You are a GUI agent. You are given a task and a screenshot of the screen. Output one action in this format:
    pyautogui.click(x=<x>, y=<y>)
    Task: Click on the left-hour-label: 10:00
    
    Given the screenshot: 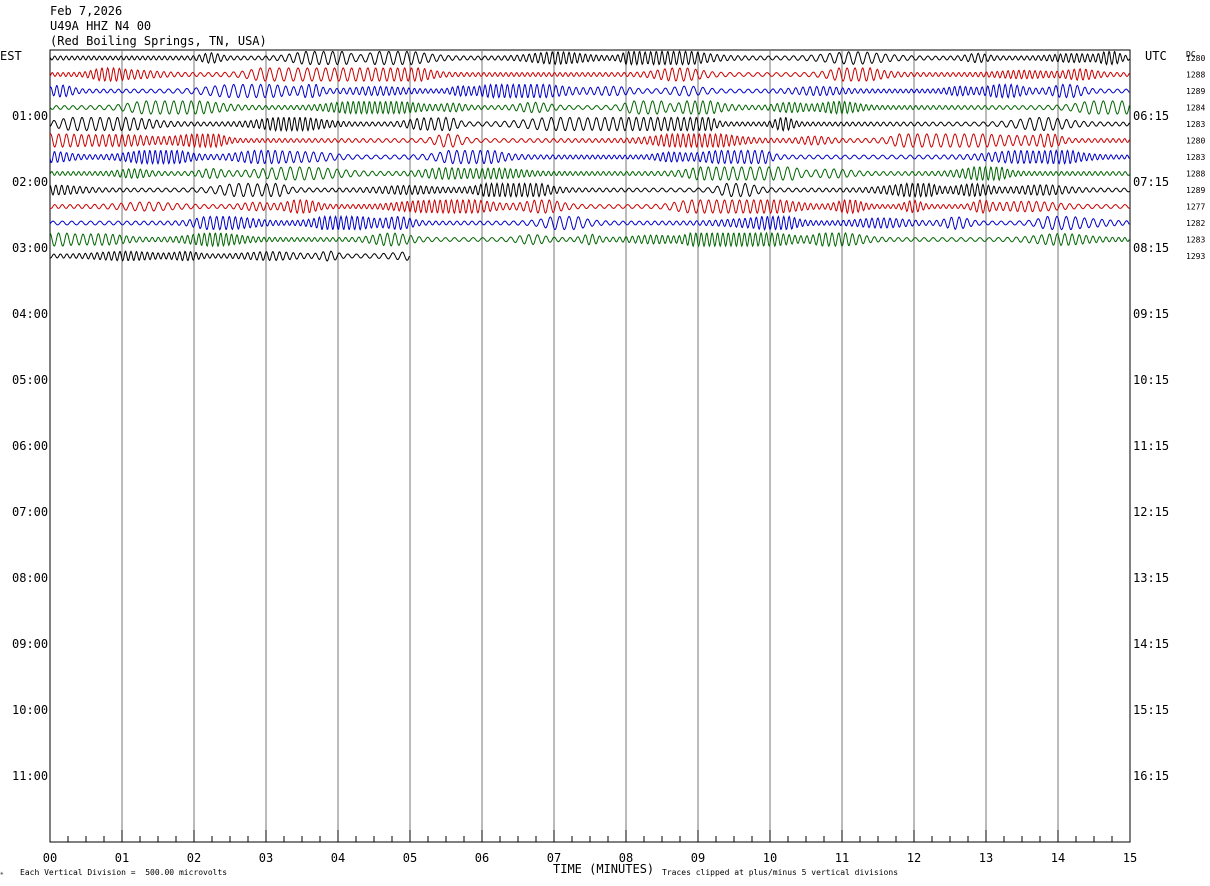 What is the action you would take?
    pyautogui.click(x=30, y=710)
    